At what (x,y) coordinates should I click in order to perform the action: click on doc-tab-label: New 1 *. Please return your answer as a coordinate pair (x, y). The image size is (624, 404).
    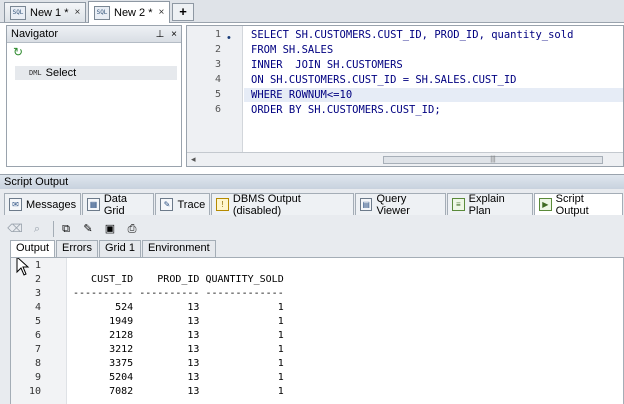
    Looking at the image, I should click on (49, 12).